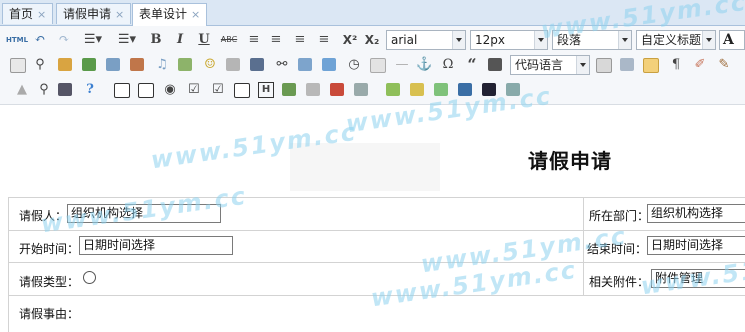 Image resolution: width=745 pixels, height=332 pixels. Describe the element at coordinates (627, 64) in the screenshot. I see `print-preview-icon` at that location.